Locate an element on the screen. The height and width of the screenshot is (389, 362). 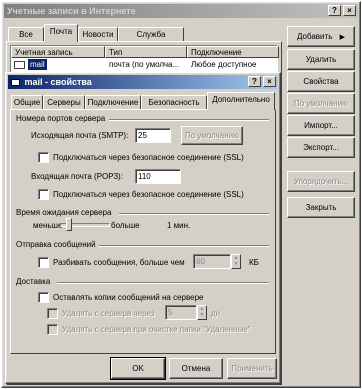
timeout-divider is located at coordinates (194, 214).